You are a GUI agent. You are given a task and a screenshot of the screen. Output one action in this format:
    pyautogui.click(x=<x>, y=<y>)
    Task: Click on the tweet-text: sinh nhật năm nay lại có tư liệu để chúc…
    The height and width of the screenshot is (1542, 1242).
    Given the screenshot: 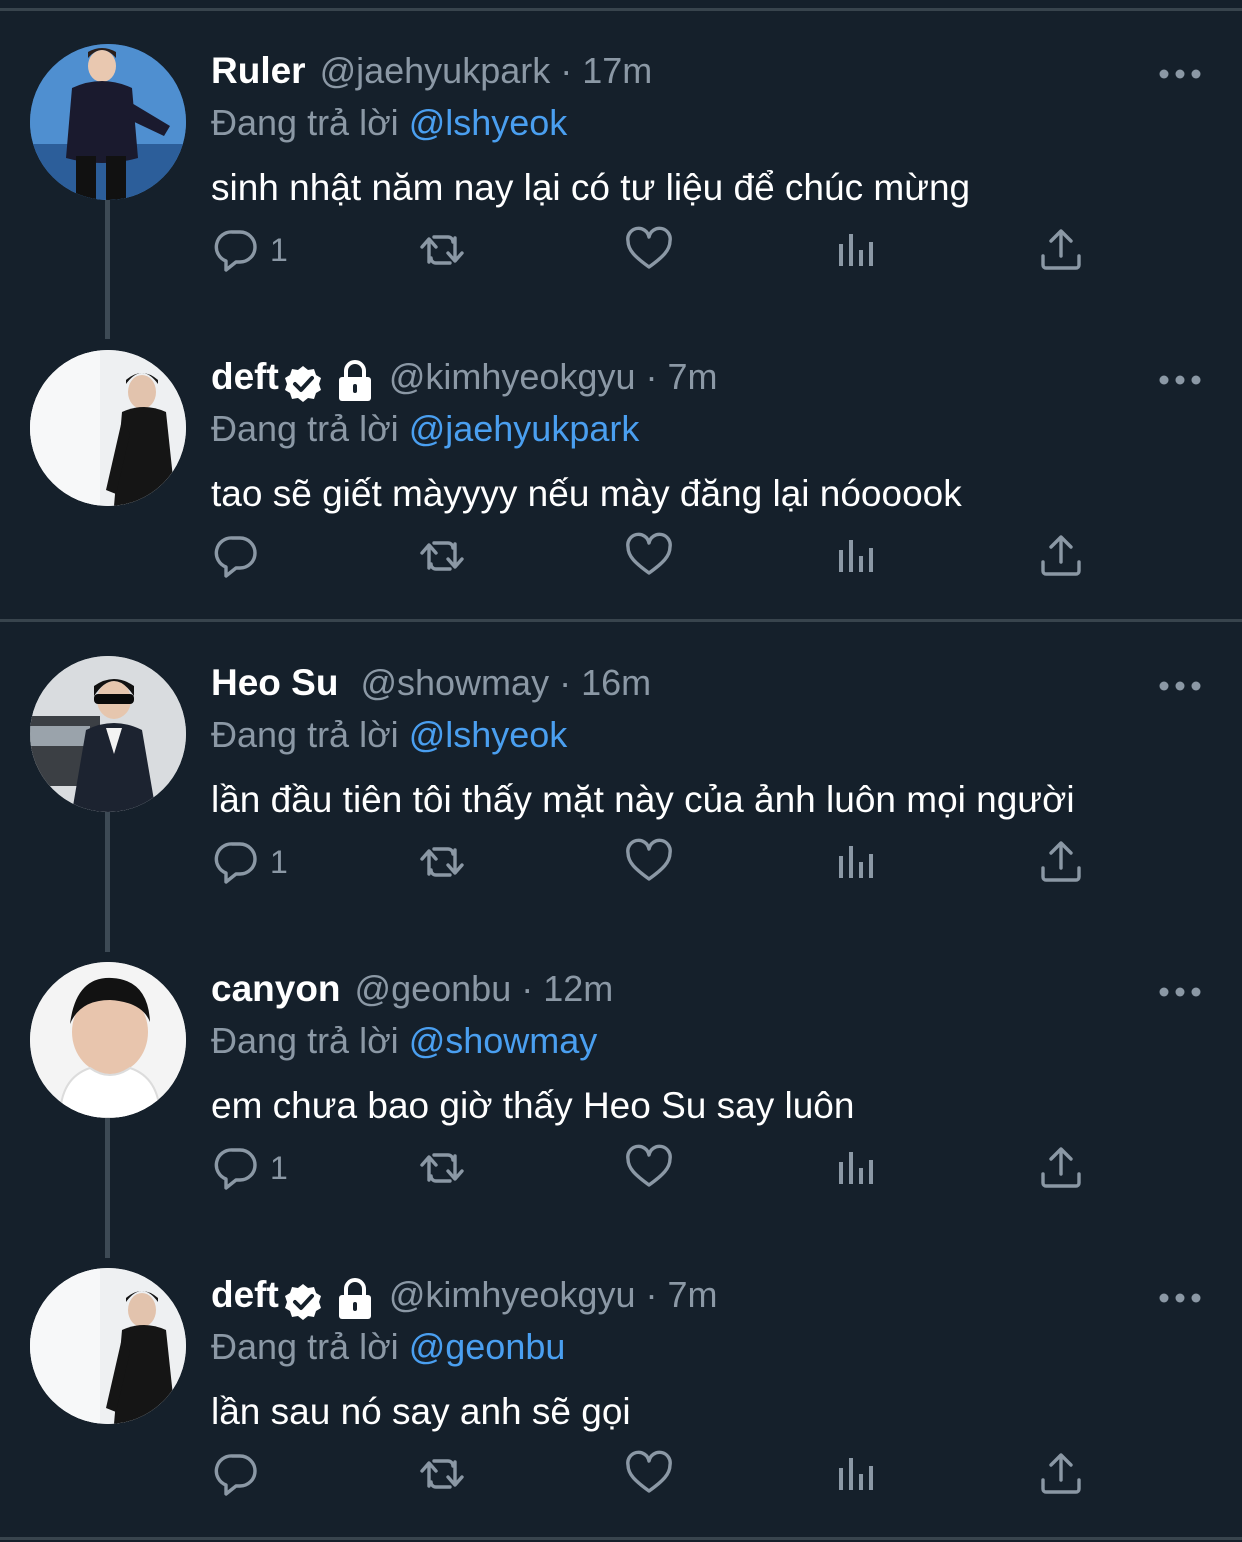 What is the action you would take?
    pyautogui.click(x=591, y=187)
    